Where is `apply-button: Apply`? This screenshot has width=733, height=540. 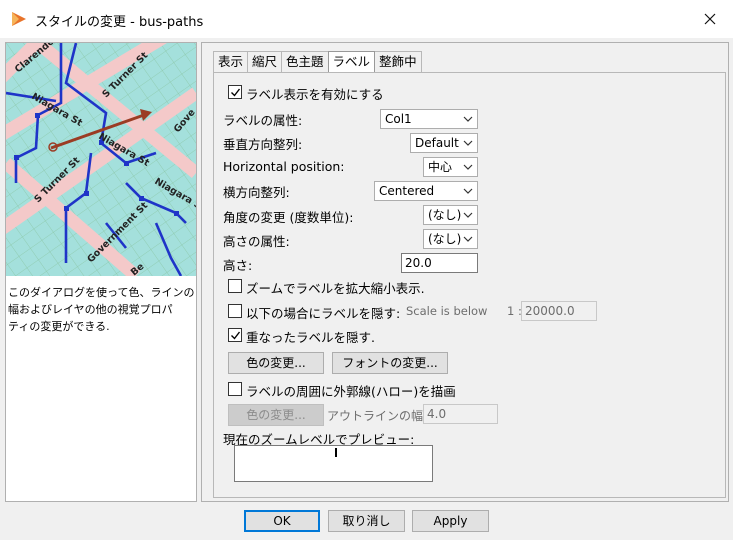
apply-button: Apply is located at coordinates (450, 521).